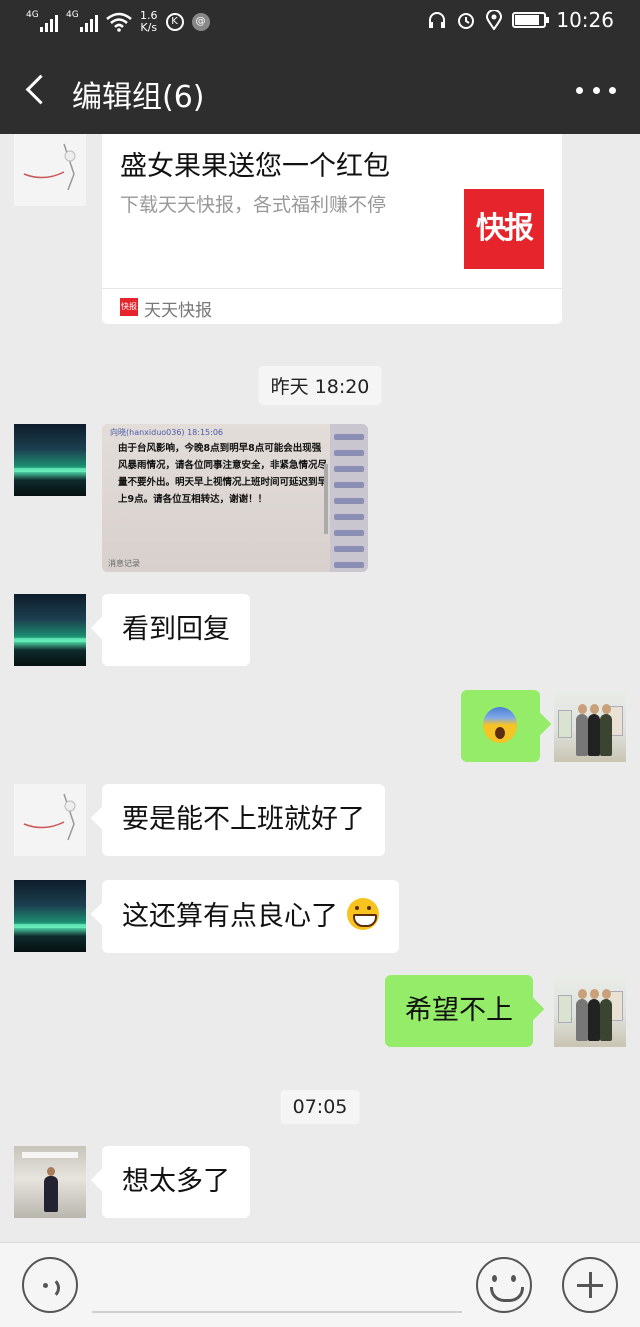 Image resolution: width=640 pixels, height=1327 pixels. I want to click on link-card-footer: 快报 天天快报, so click(332, 306).